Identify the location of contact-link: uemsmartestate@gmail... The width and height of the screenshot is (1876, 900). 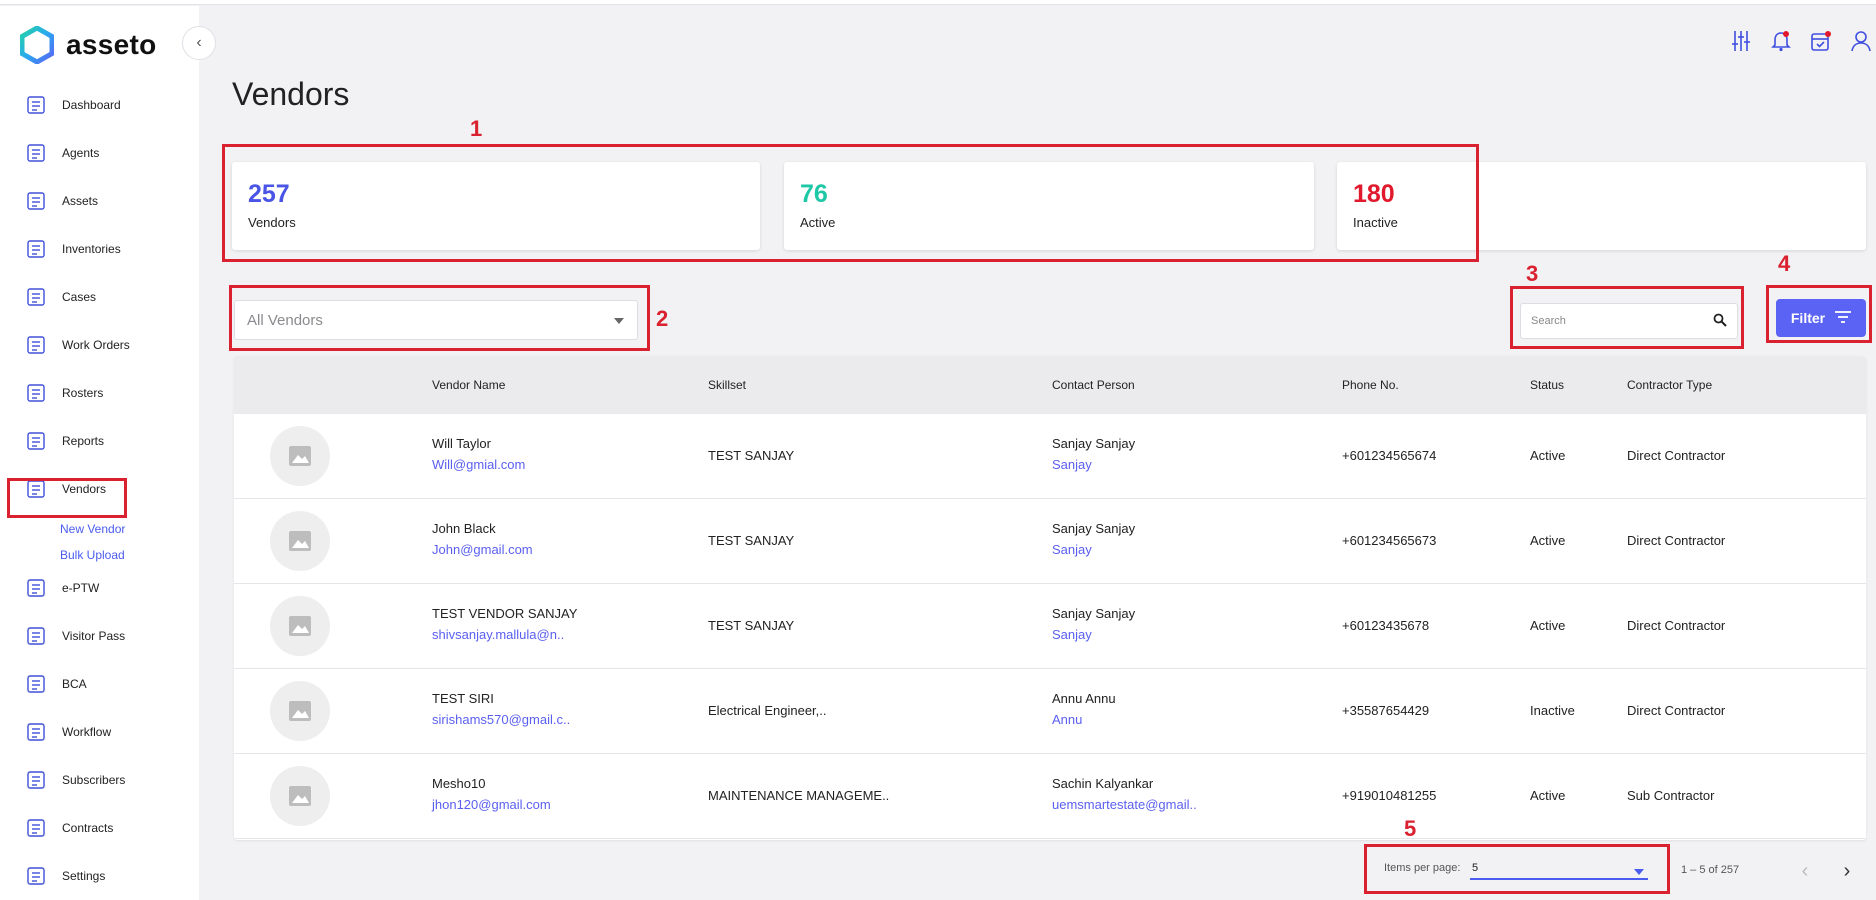
(1124, 804).